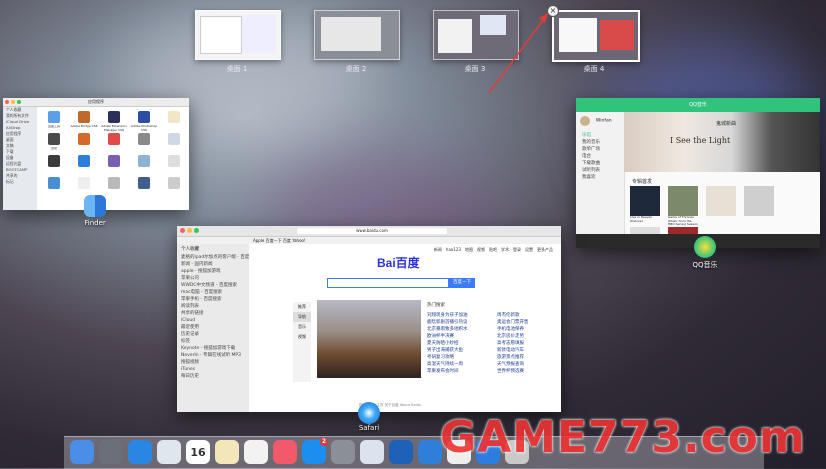 This screenshot has width=826, height=469. I want to click on news-item: 刘翔现身为孩子加油, so click(458, 315).